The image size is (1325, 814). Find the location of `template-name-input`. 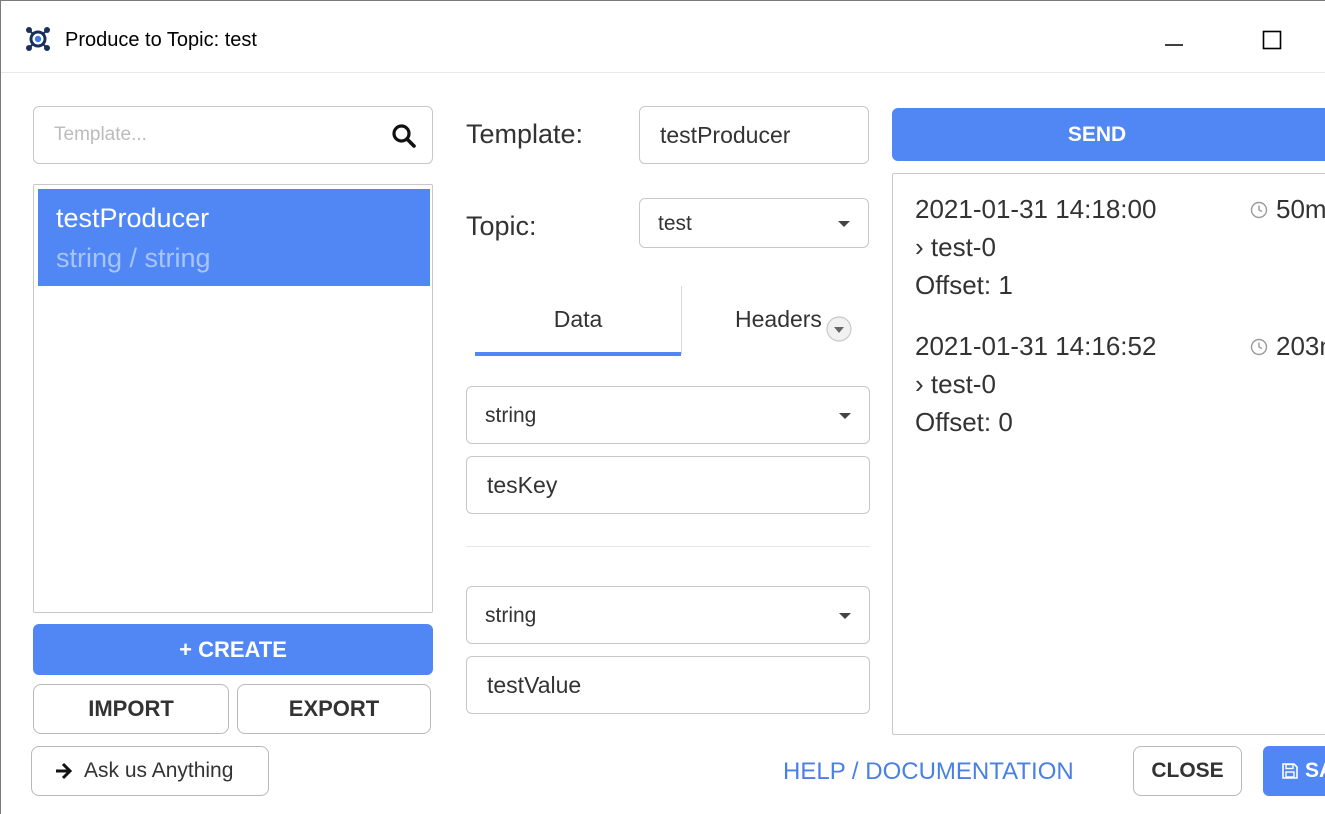

template-name-input is located at coordinates (754, 135).